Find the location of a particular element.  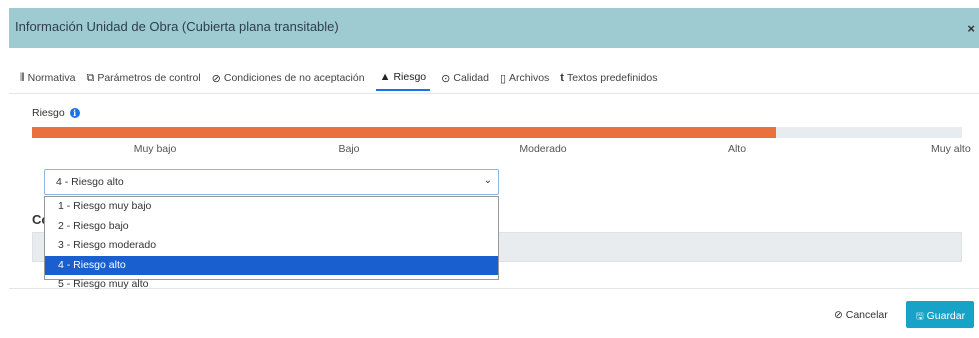

tab-riesgo: ▲ Riesgo is located at coordinates (403, 78).